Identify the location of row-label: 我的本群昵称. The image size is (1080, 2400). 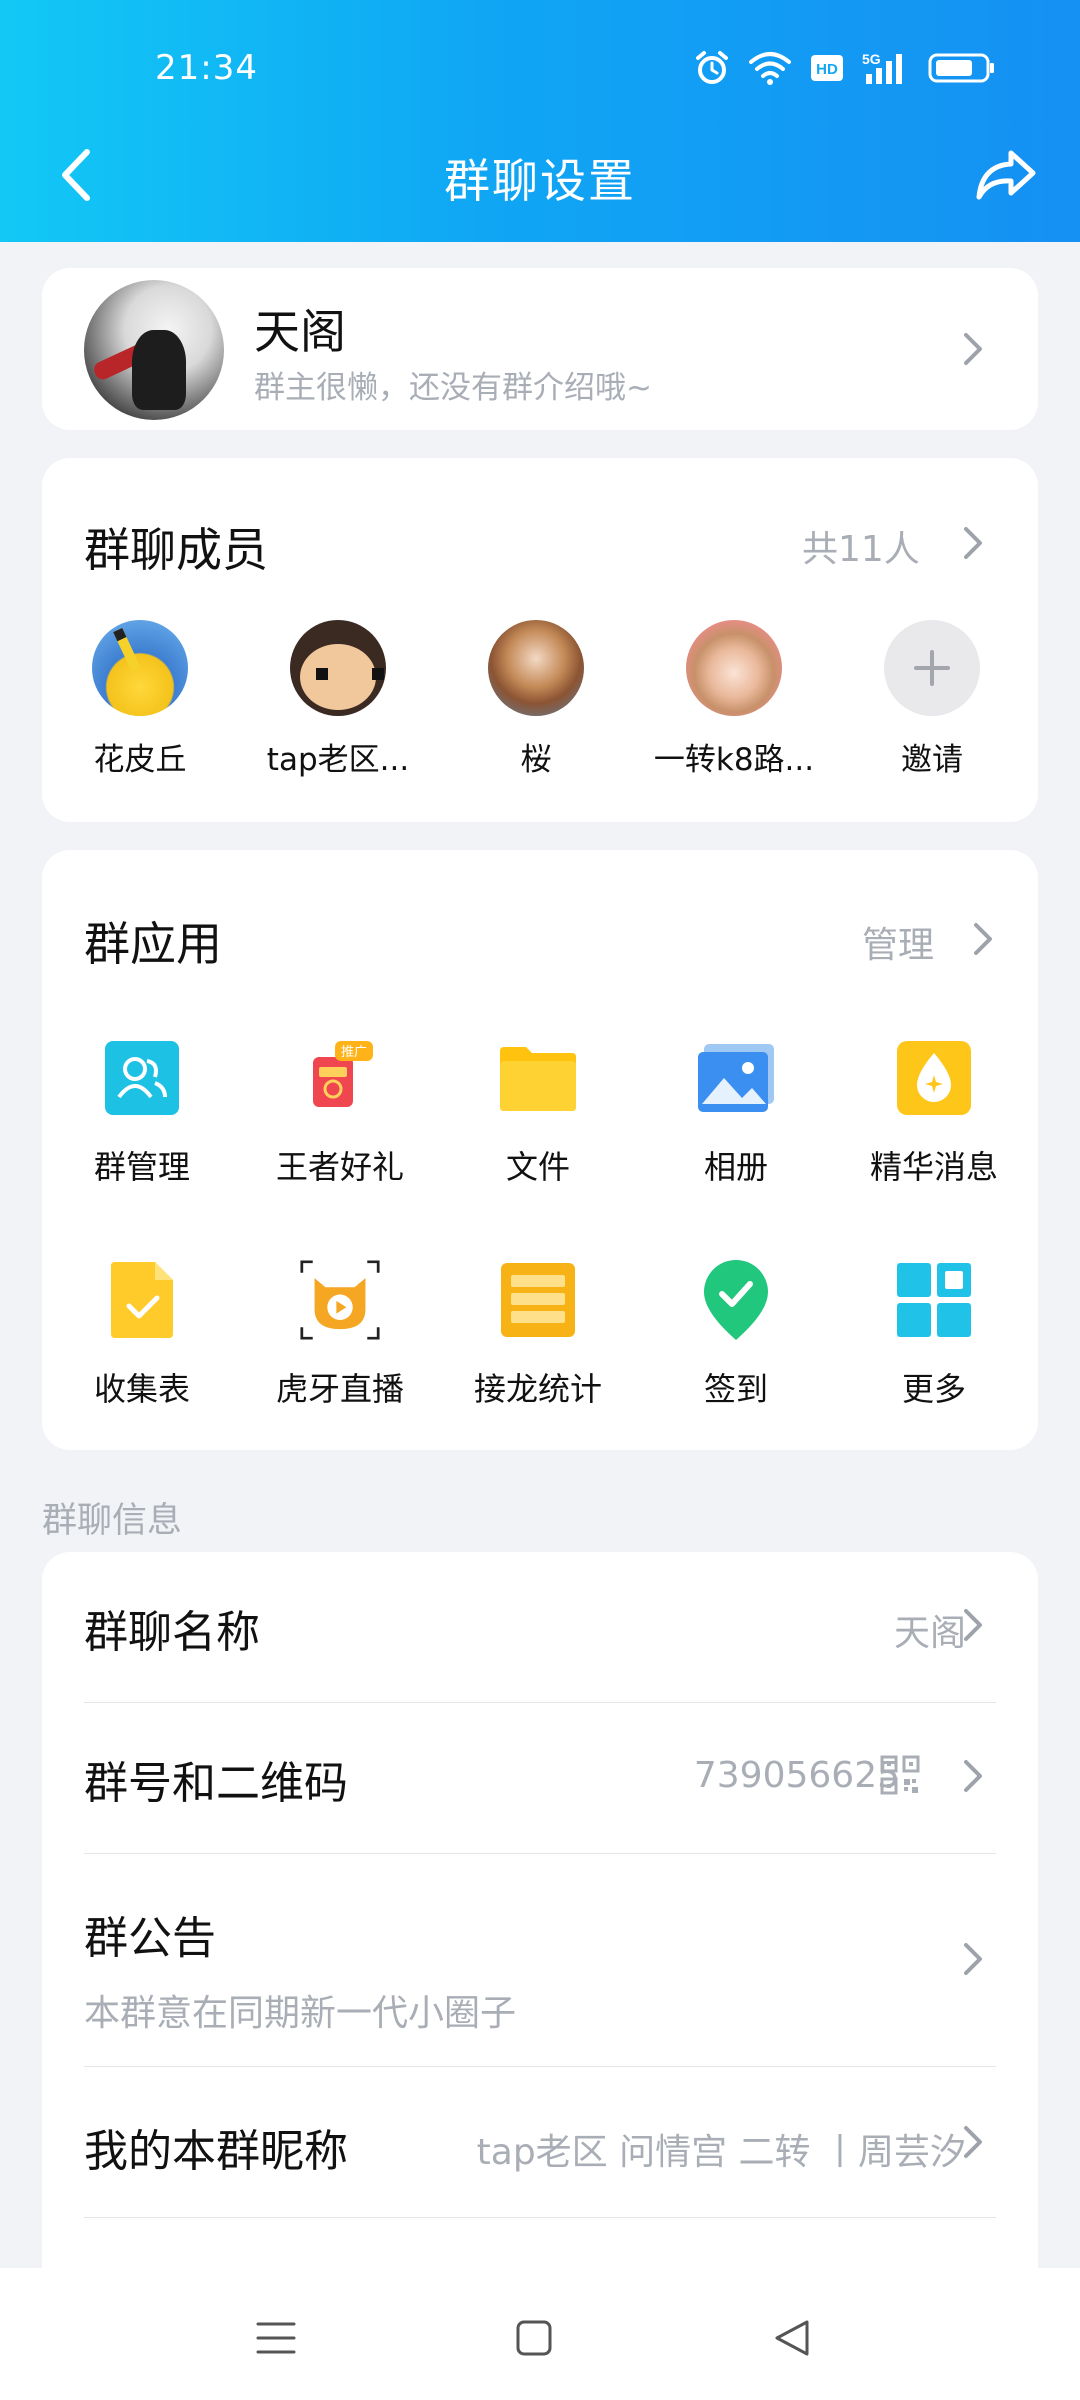
(216, 2151).